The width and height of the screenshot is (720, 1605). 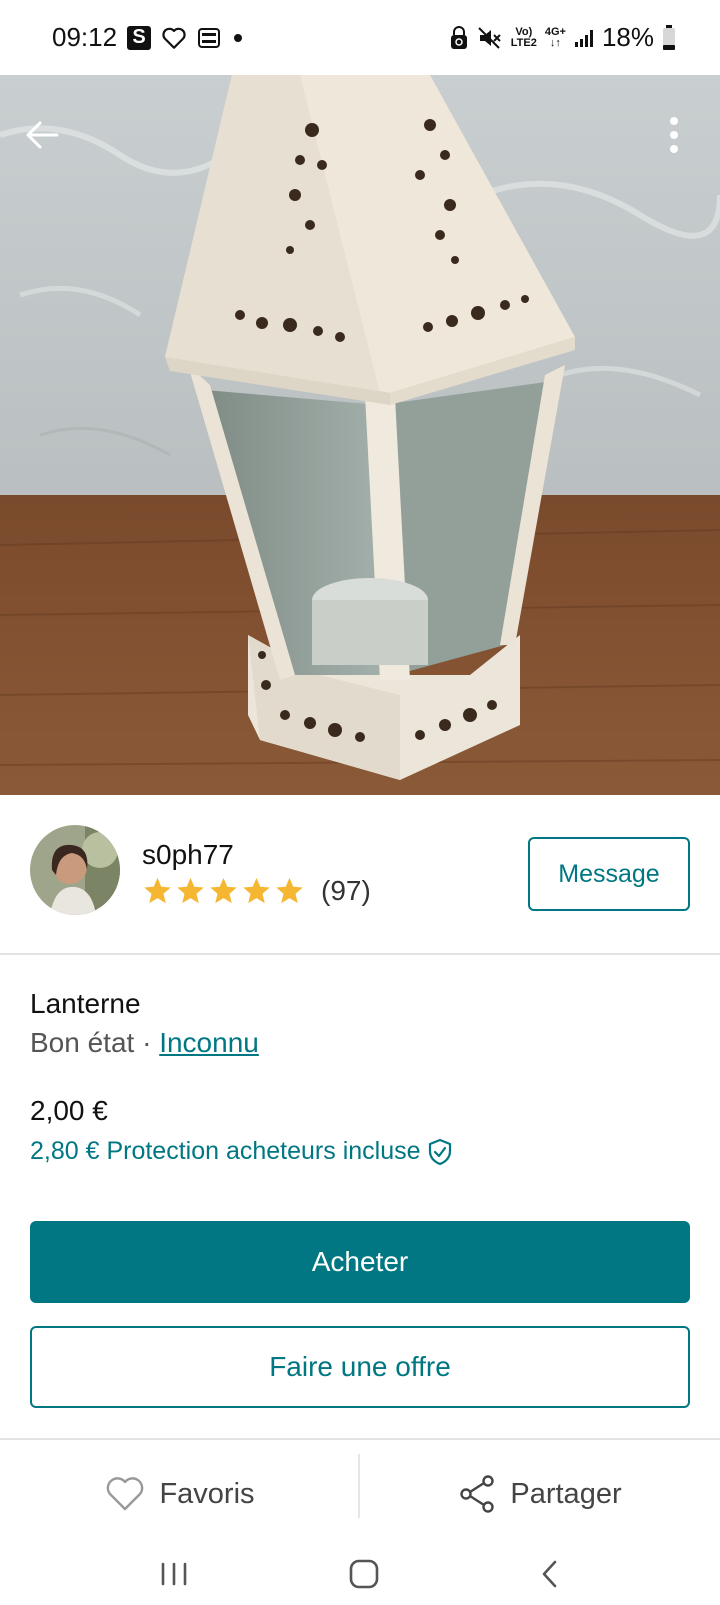 I want to click on item-price: 2,00 €, so click(x=69, y=1110).